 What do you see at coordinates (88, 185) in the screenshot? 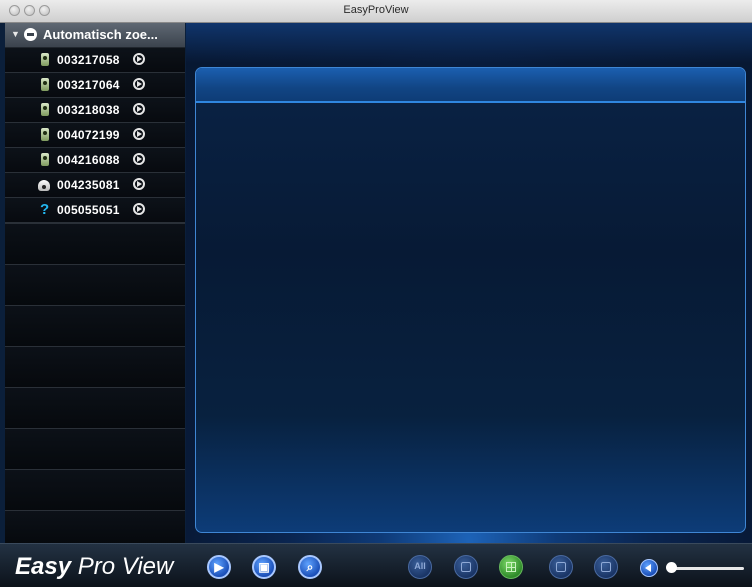
I see `device-id: 004235081` at bounding box center [88, 185].